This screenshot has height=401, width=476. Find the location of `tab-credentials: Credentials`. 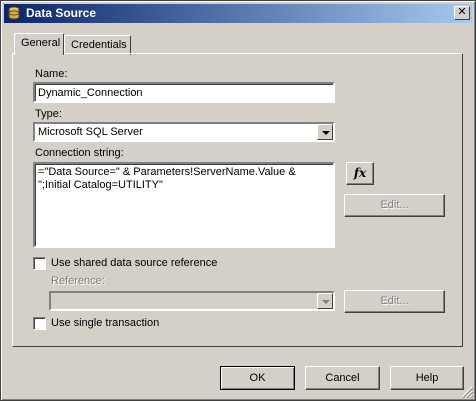

tab-credentials: Credentials is located at coordinates (97, 45).